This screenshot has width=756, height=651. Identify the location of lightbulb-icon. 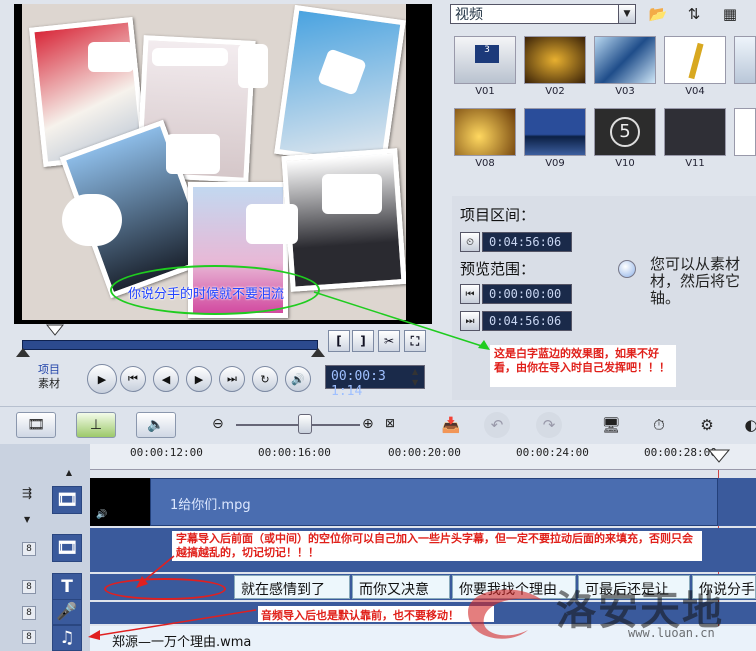
(627, 269).